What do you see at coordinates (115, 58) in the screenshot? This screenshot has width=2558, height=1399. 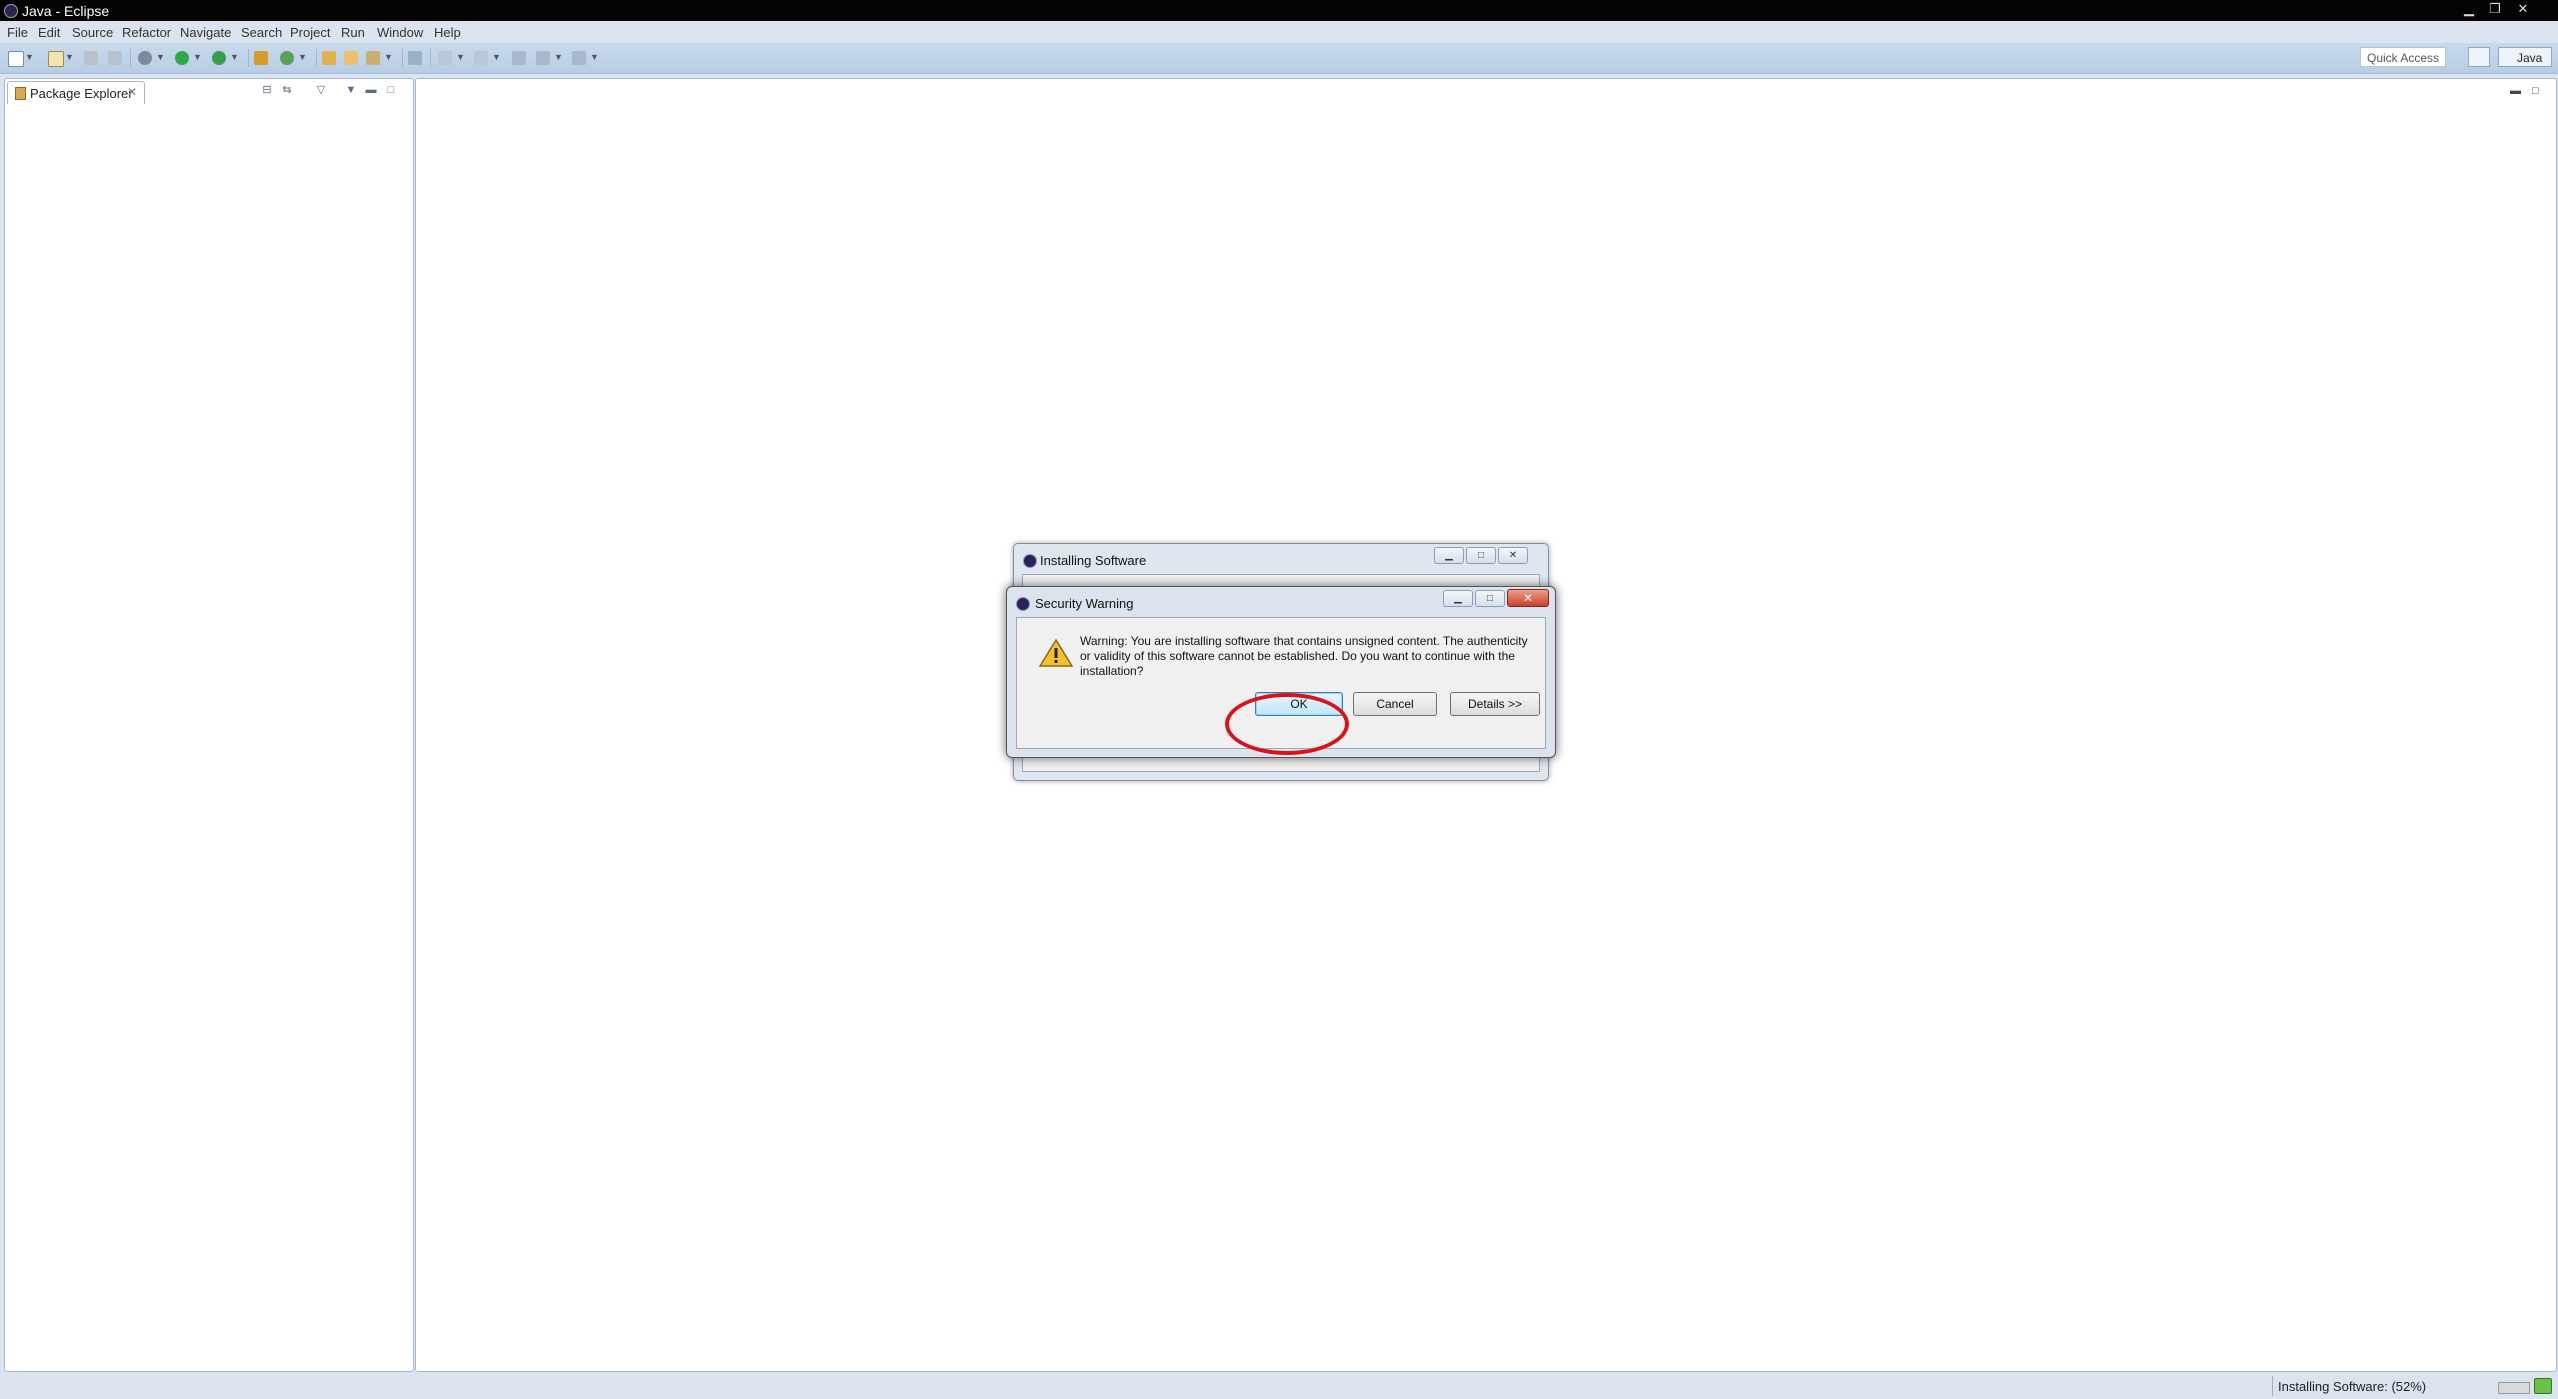 I see `save-all-icon` at bounding box center [115, 58].